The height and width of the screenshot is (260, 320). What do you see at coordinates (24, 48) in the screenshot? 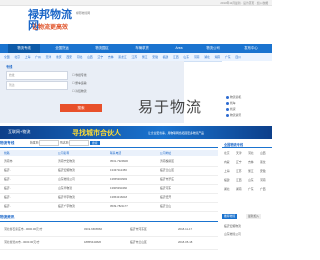
I see `nav-item-0: 物流专线` at bounding box center [24, 48].